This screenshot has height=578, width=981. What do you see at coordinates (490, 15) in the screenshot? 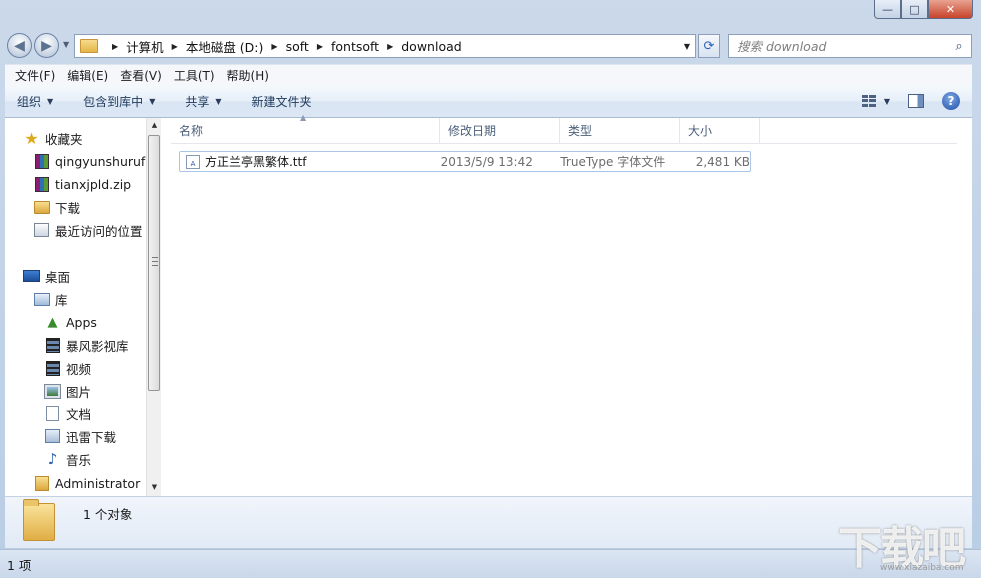
I see `title-bar: — □ ✕` at bounding box center [490, 15].